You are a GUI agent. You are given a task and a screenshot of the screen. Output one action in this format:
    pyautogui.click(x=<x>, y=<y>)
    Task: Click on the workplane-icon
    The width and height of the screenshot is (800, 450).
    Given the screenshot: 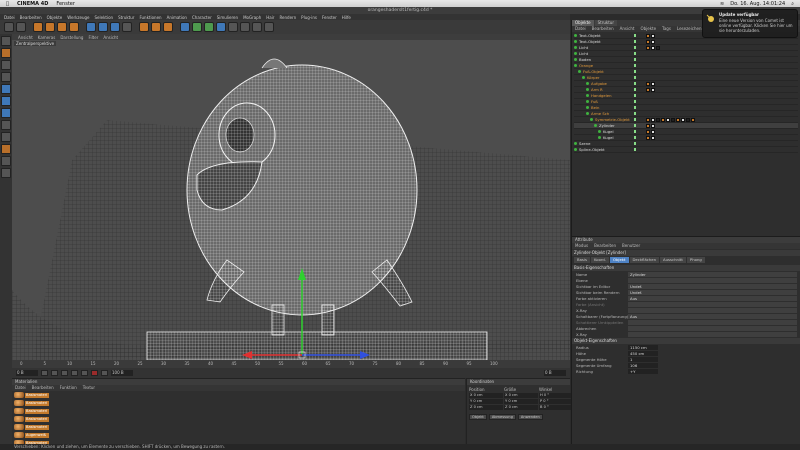 What is the action you would take?
    pyautogui.click(x=6, y=161)
    